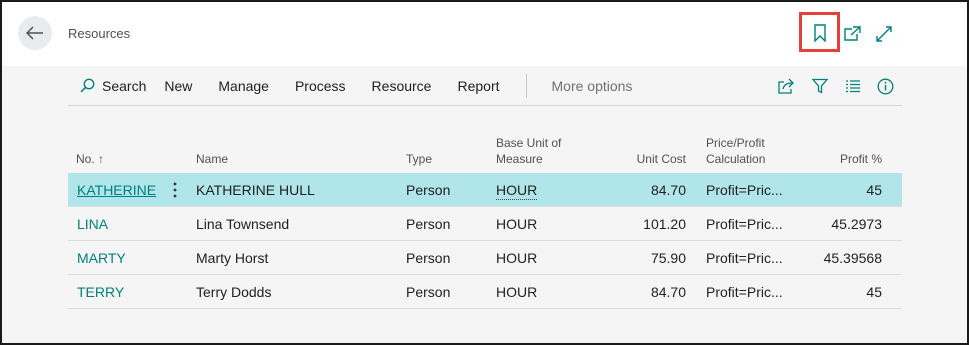 This screenshot has width=969, height=345. What do you see at coordinates (124, 85) in the screenshot?
I see `search-label: Search` at bounding box center [124, 85].